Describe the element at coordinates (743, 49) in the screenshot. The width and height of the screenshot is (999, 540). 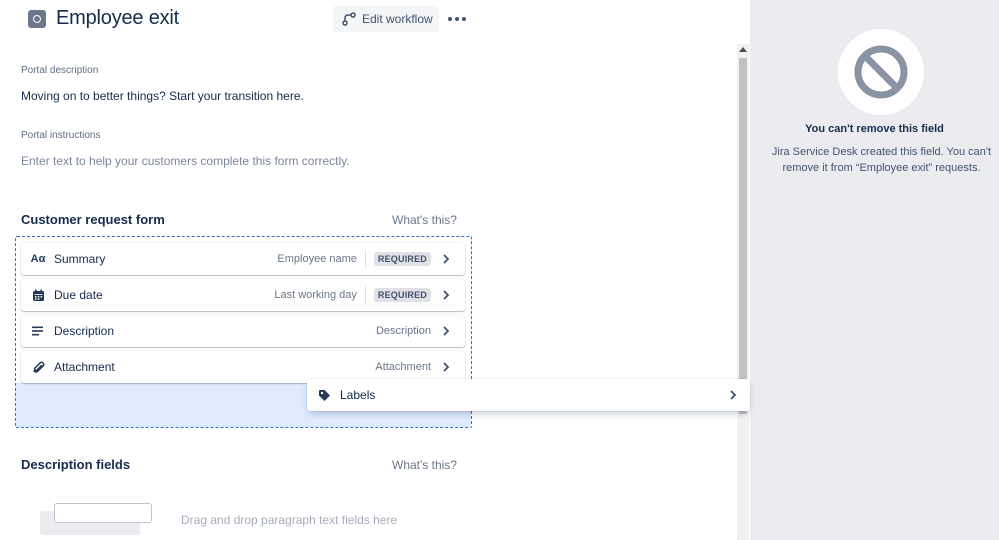
I see `scroll-up-arrow` at that location.